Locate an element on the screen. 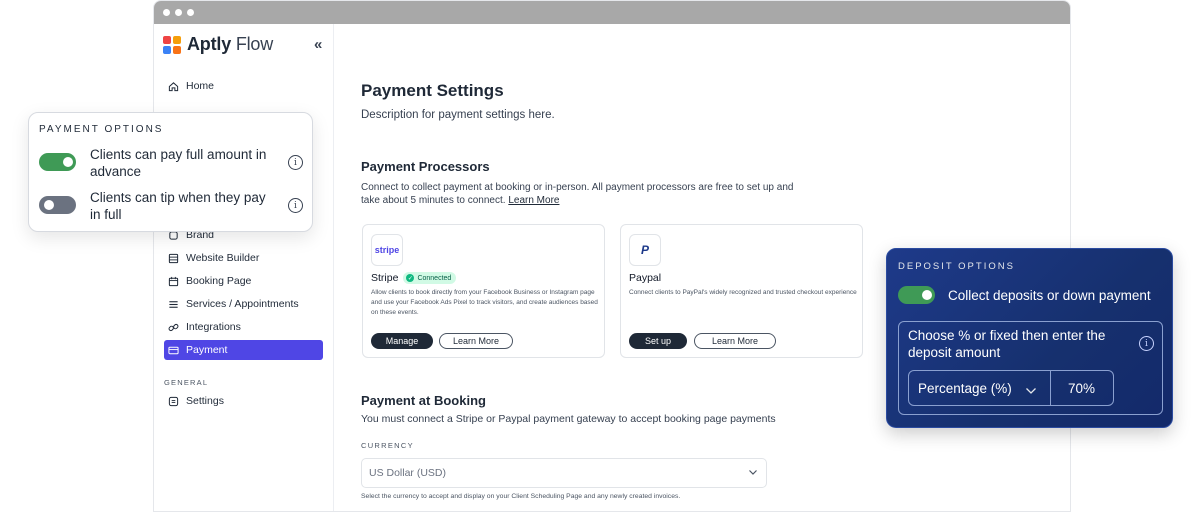  credit-card-icon is located at coordinates (173, 350).